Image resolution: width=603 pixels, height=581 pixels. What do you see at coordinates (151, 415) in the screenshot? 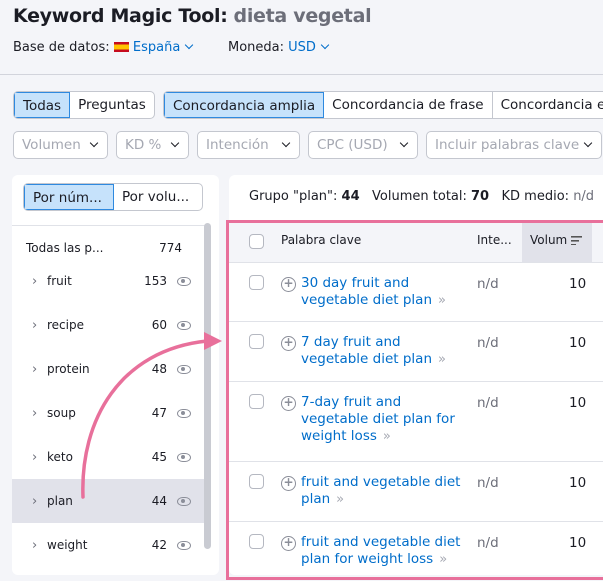
I see `annotation-arrow` at bounding box center [151, 415].